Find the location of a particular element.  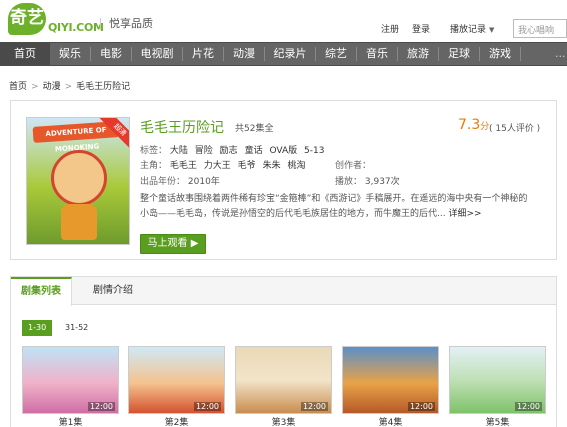

site-logo: 奇艺 QIYI.COM is located at coordinates (56, 20).